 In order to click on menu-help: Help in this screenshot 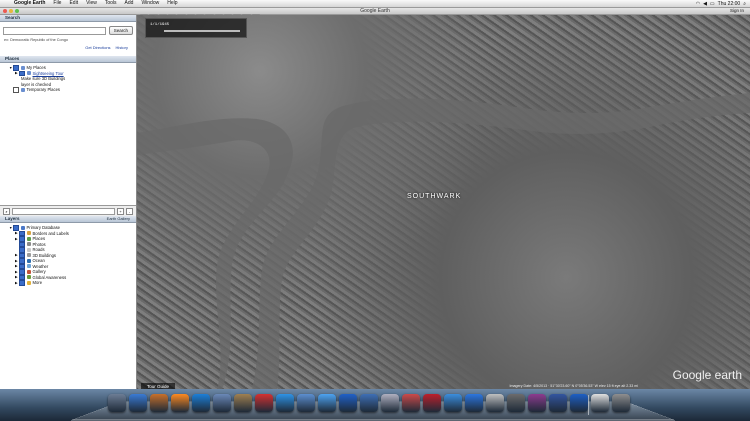, I will do `click(172, 3)`.